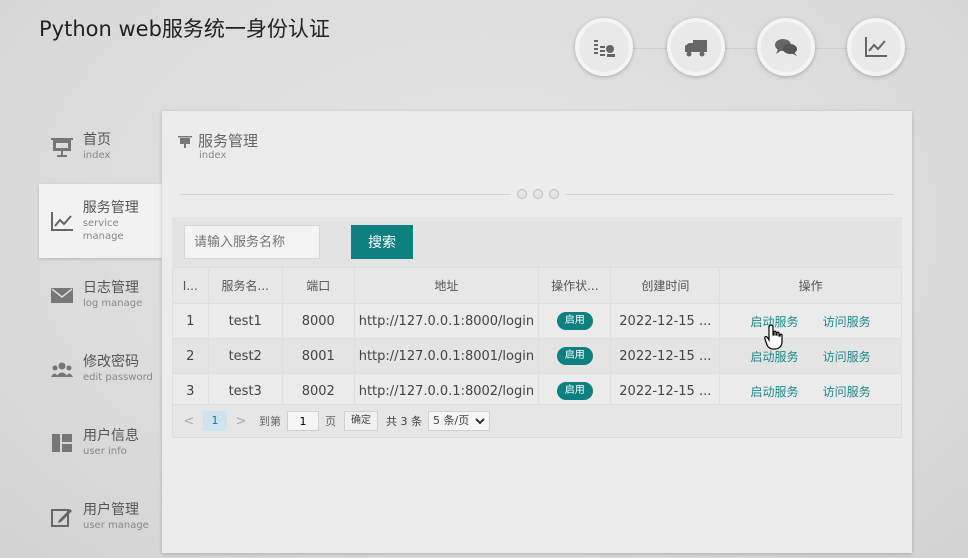  I want to click on table-header-row: I... 服务名... 端口 地址 操作状... 创建时间 操作, so click(537, 285).